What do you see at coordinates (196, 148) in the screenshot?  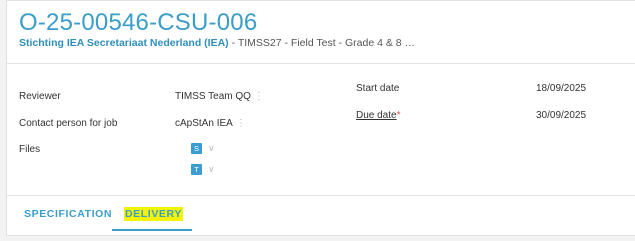 I see `file-s-icon: S` at bounding box center [196, 148].